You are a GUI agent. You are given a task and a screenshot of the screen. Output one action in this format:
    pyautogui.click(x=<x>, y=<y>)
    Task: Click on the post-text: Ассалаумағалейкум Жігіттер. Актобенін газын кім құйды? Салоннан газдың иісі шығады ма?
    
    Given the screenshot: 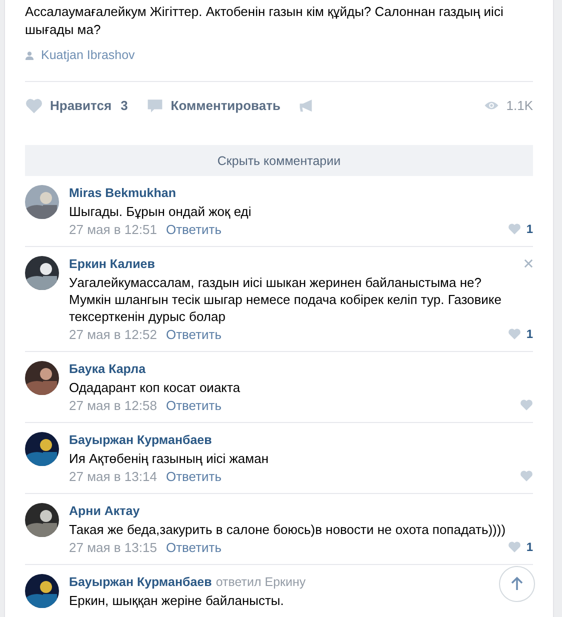 What is the action you would take?
    pyautogui.click(x=264, y=21)
    